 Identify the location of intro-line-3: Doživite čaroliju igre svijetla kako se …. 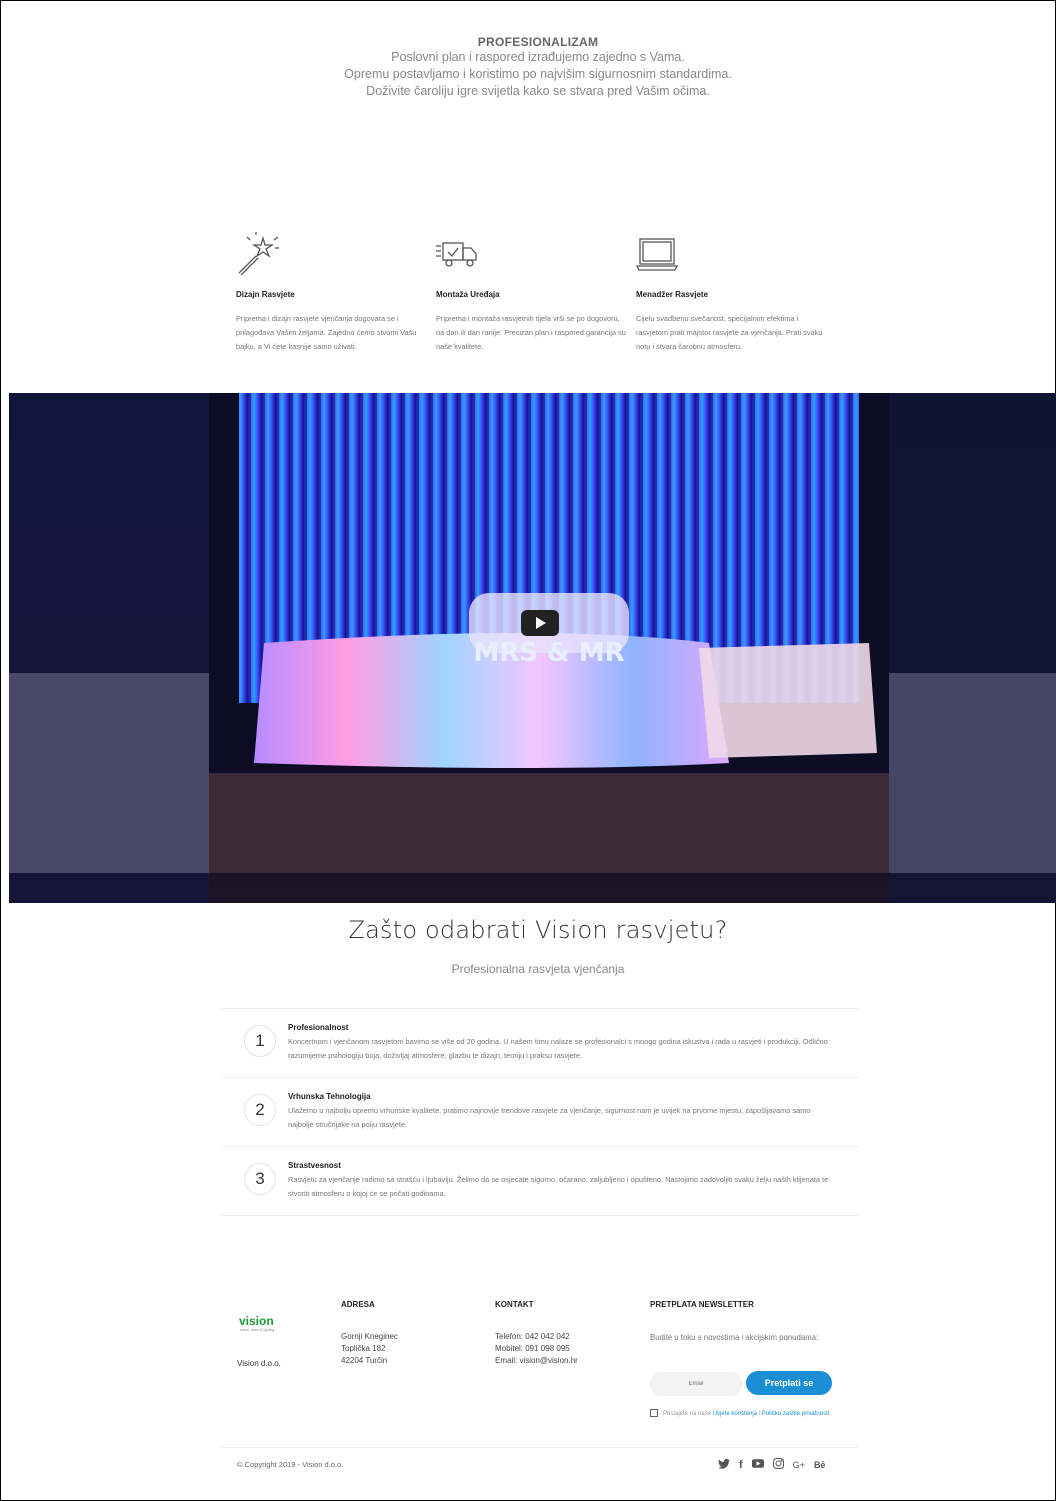
(538, 91).